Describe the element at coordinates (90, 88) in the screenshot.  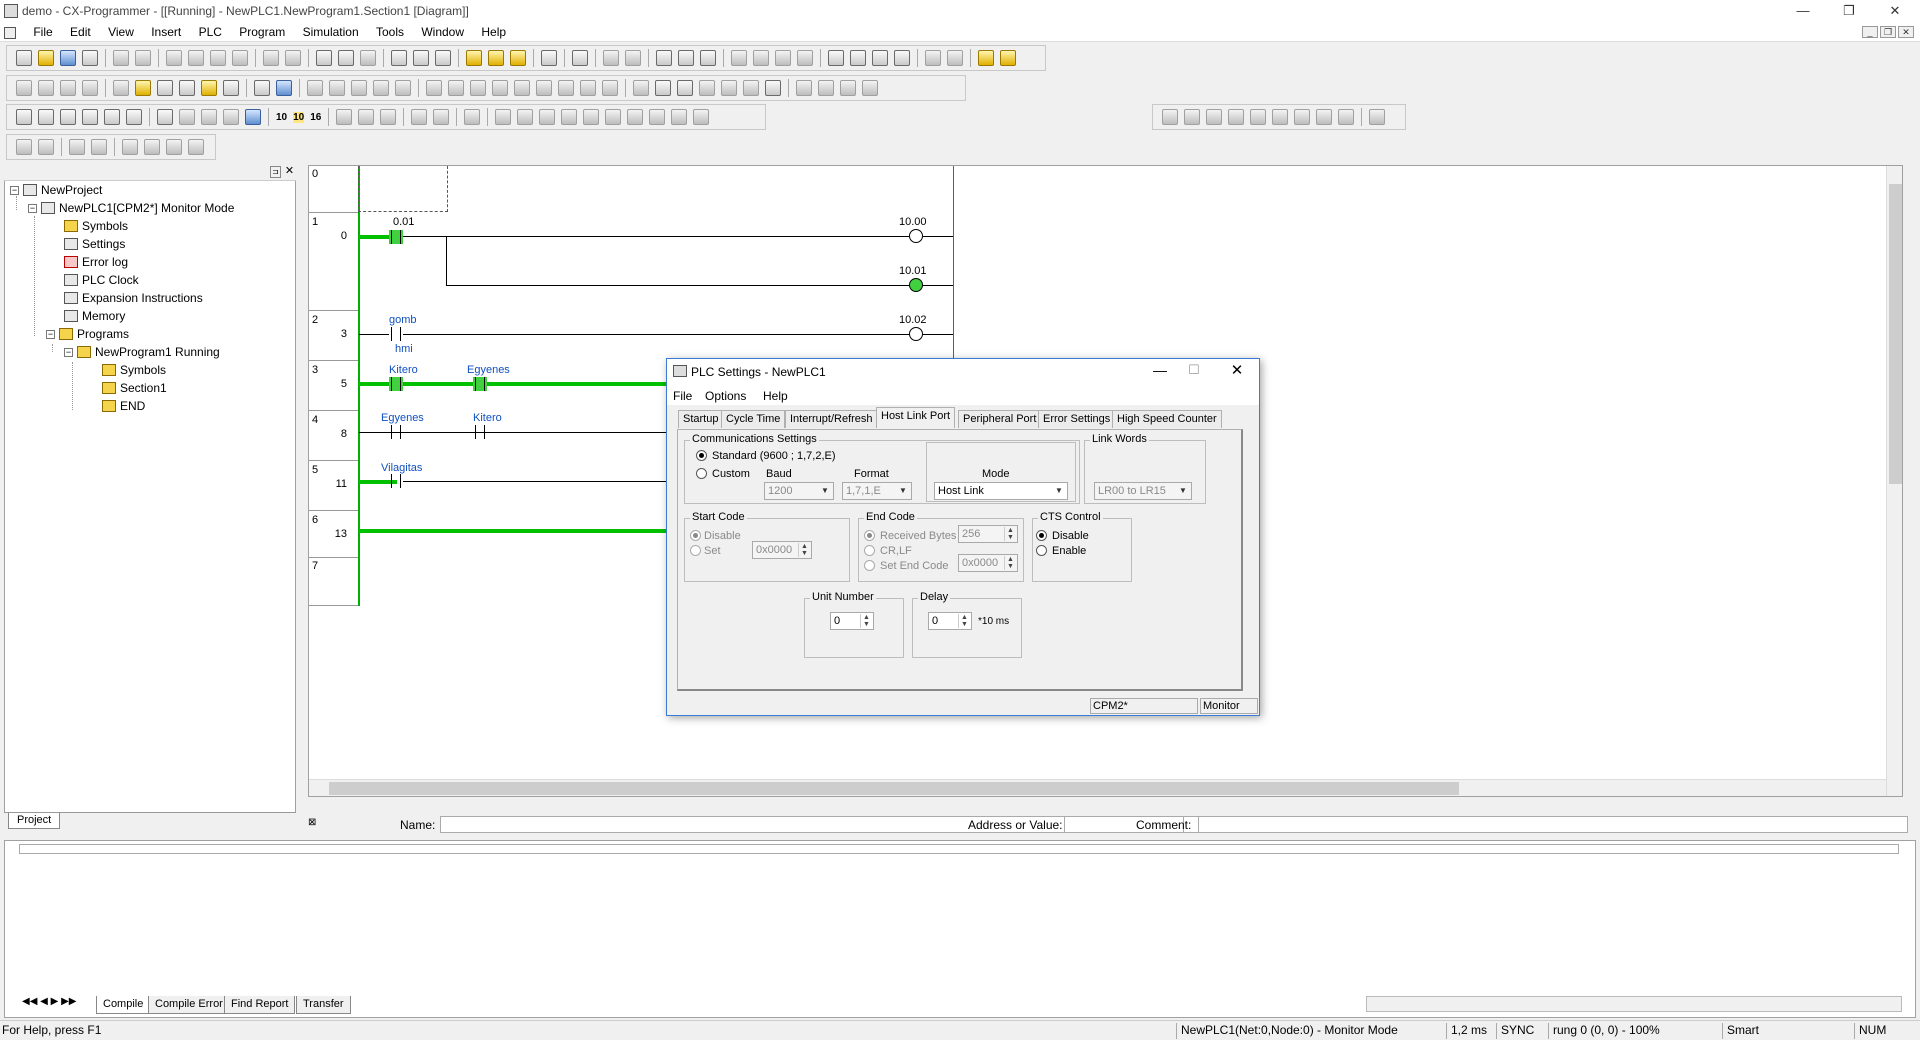
I see `zoom-out-icon` at that location.